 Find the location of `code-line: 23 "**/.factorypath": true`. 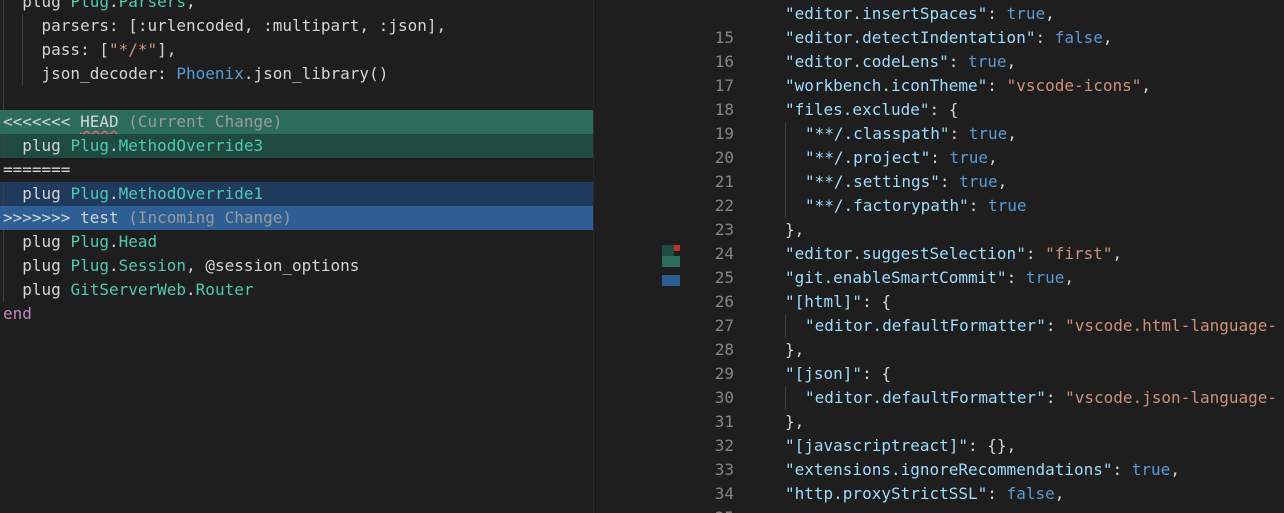

code-line: 23 "**/.factorypath": true is located at coordinates (982, 216).